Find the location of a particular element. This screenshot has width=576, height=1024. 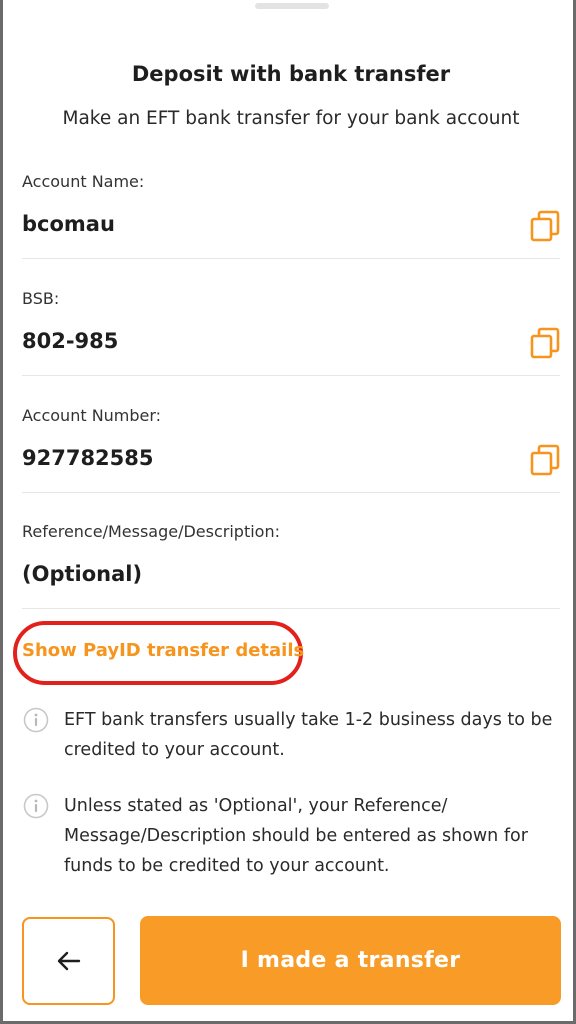

account-number-value: 927782585 is located at coordinates (88, 458).